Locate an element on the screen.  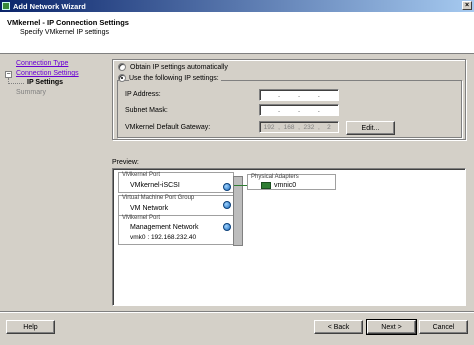
back-button: < Back is located at coordinates (338, 327).